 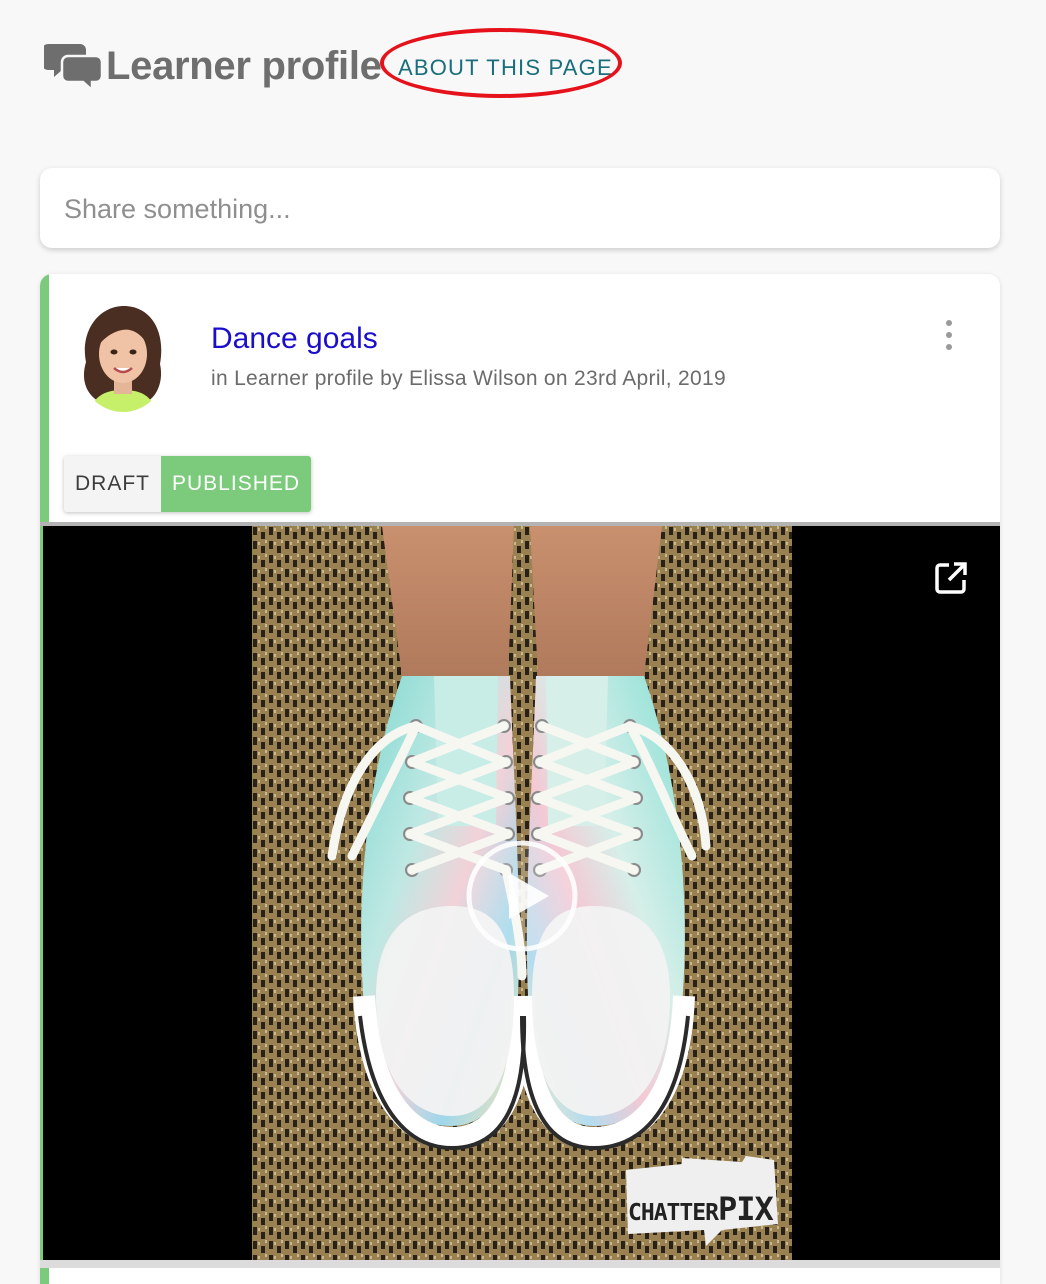 What do you see at coordinates (745, 1209) in the screenshot?
I see `watermark-part2: PIX` at bounding box center [745, 1209].